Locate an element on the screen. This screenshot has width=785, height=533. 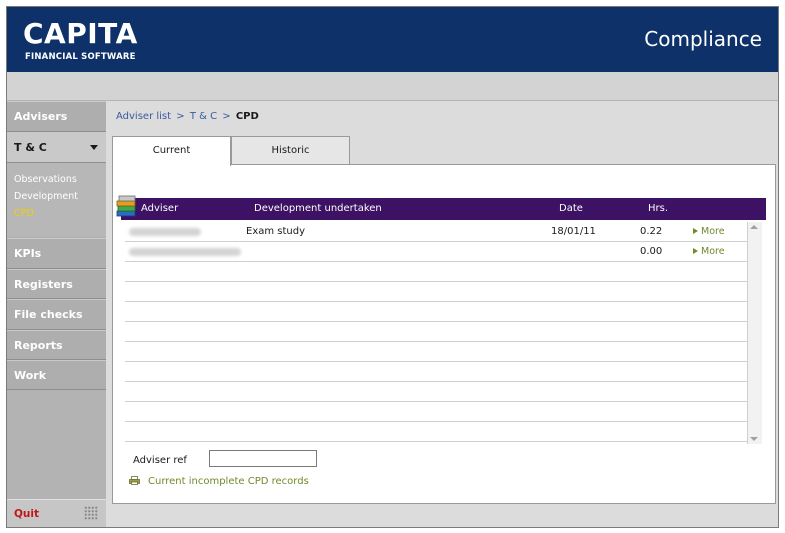
subnav-item-cpd: CPD is located at coordinates (24, 213).